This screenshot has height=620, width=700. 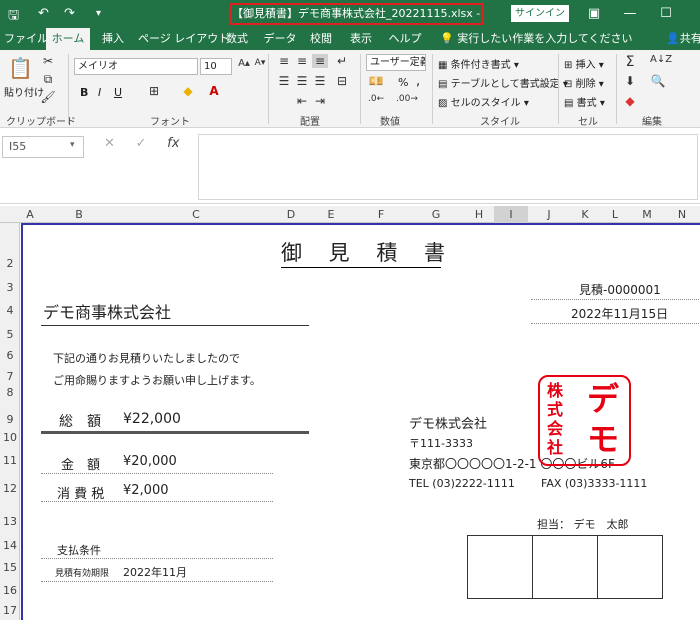 I want to click on row-header: 16, so click(x=10, y=590).